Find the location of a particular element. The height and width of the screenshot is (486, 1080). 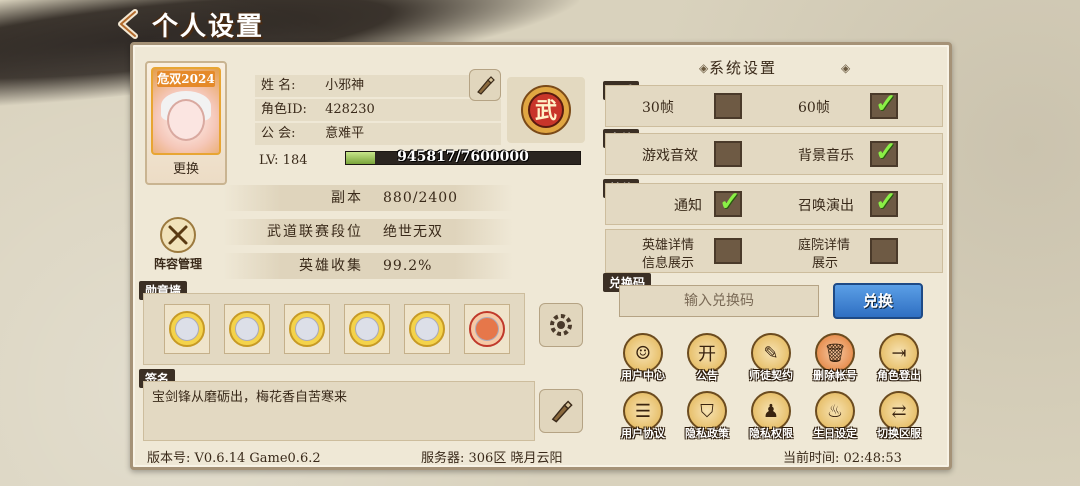

stat-value: 99.2% is located at coordinates (408, 266).